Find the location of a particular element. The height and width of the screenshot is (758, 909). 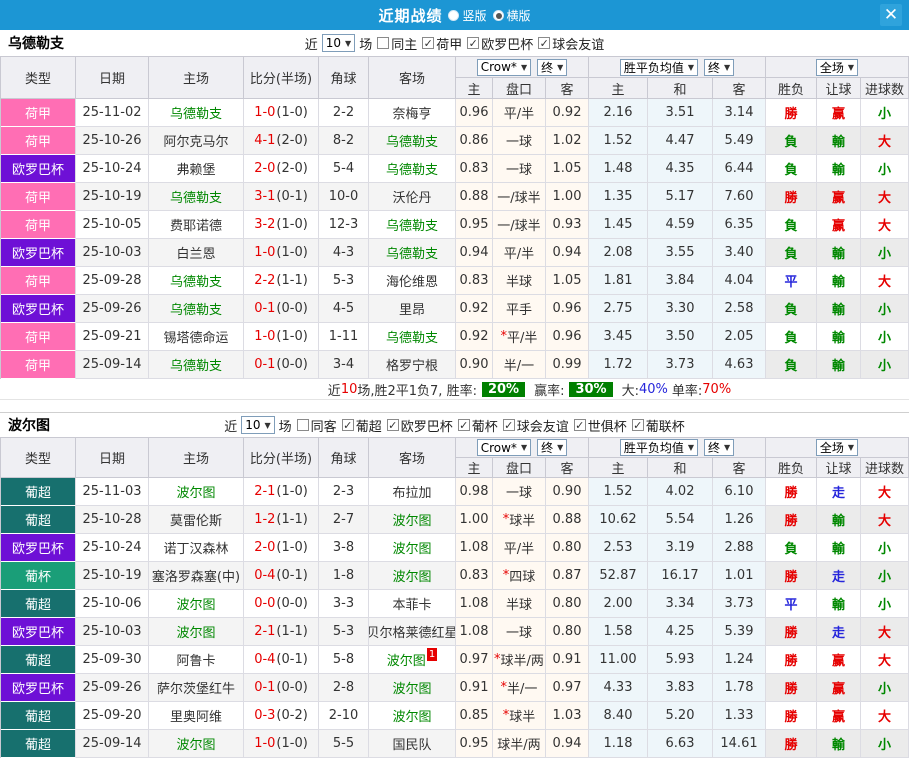

avg-home: 1.35 is located at coordinates (618, 197).